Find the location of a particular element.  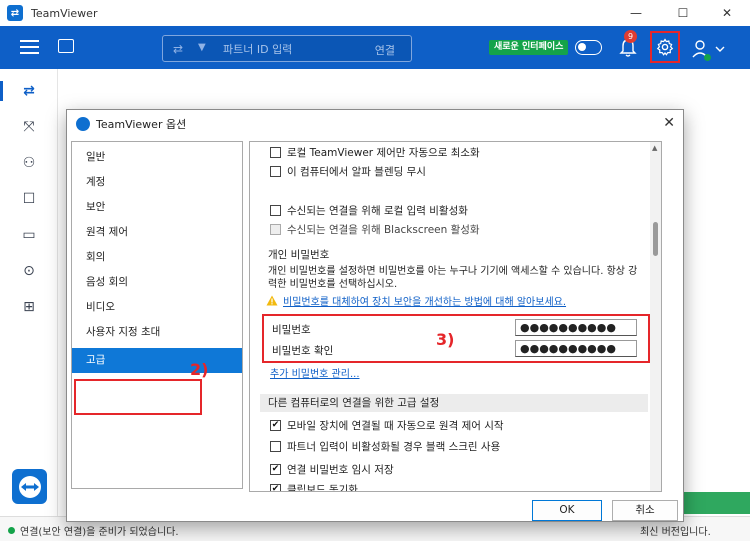

partner-id-box: ⇄ ▼ 연결 is located at coordinates (287, 48).